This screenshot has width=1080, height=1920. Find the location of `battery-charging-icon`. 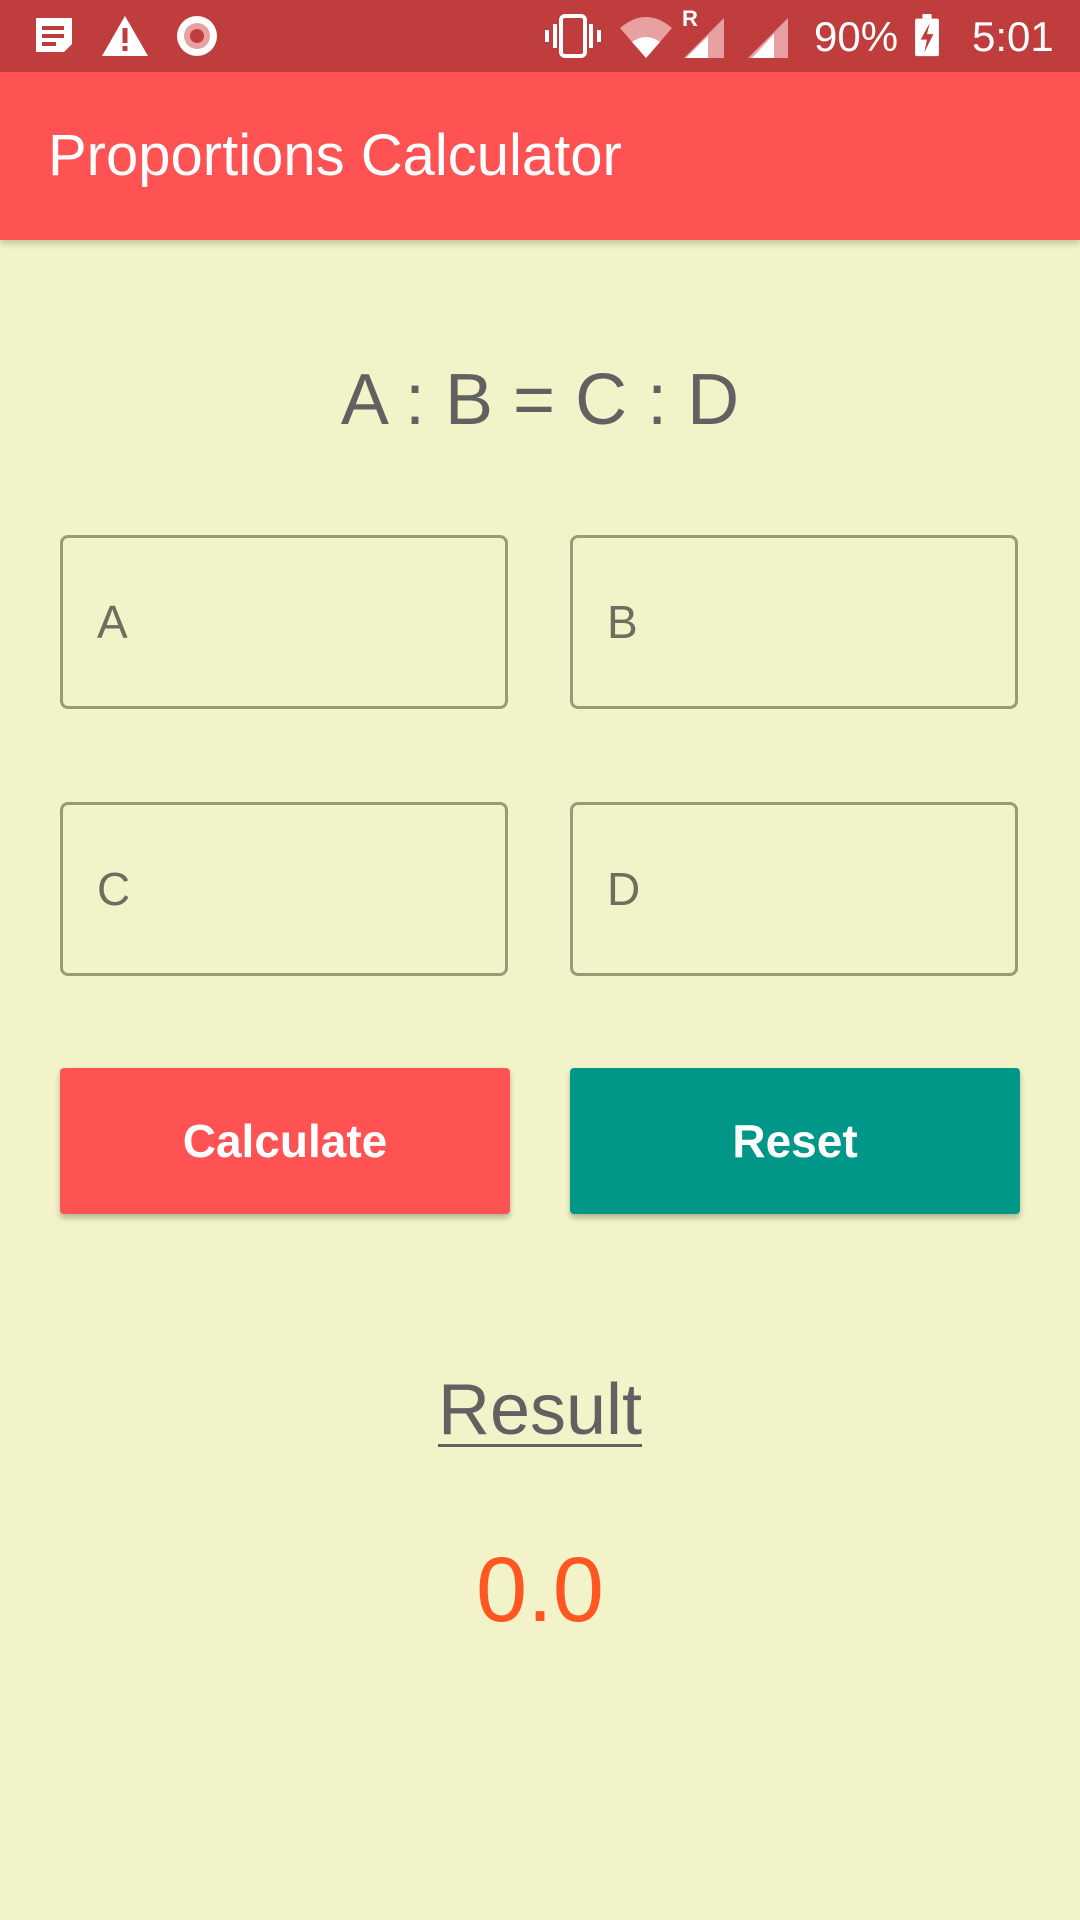

battery-charging-icon is located at coordinates (927, 35).